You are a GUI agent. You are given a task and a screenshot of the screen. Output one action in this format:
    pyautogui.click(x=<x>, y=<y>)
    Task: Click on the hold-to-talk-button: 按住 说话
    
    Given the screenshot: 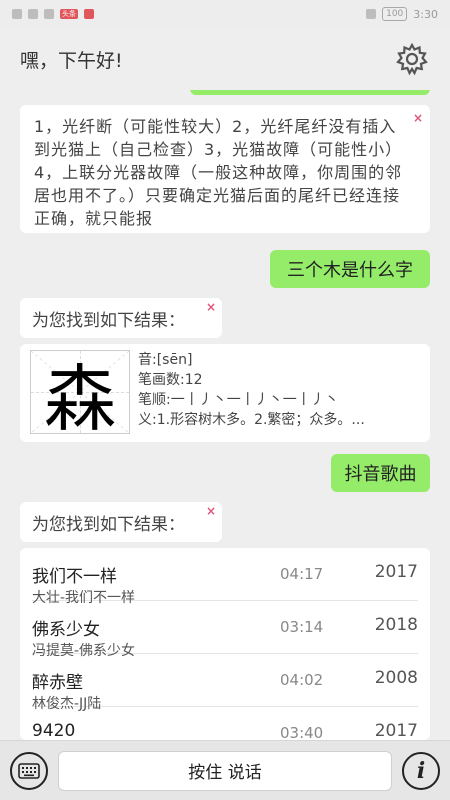 What is the action you would take?
    pyautogui.click(x=225, y=770)
    